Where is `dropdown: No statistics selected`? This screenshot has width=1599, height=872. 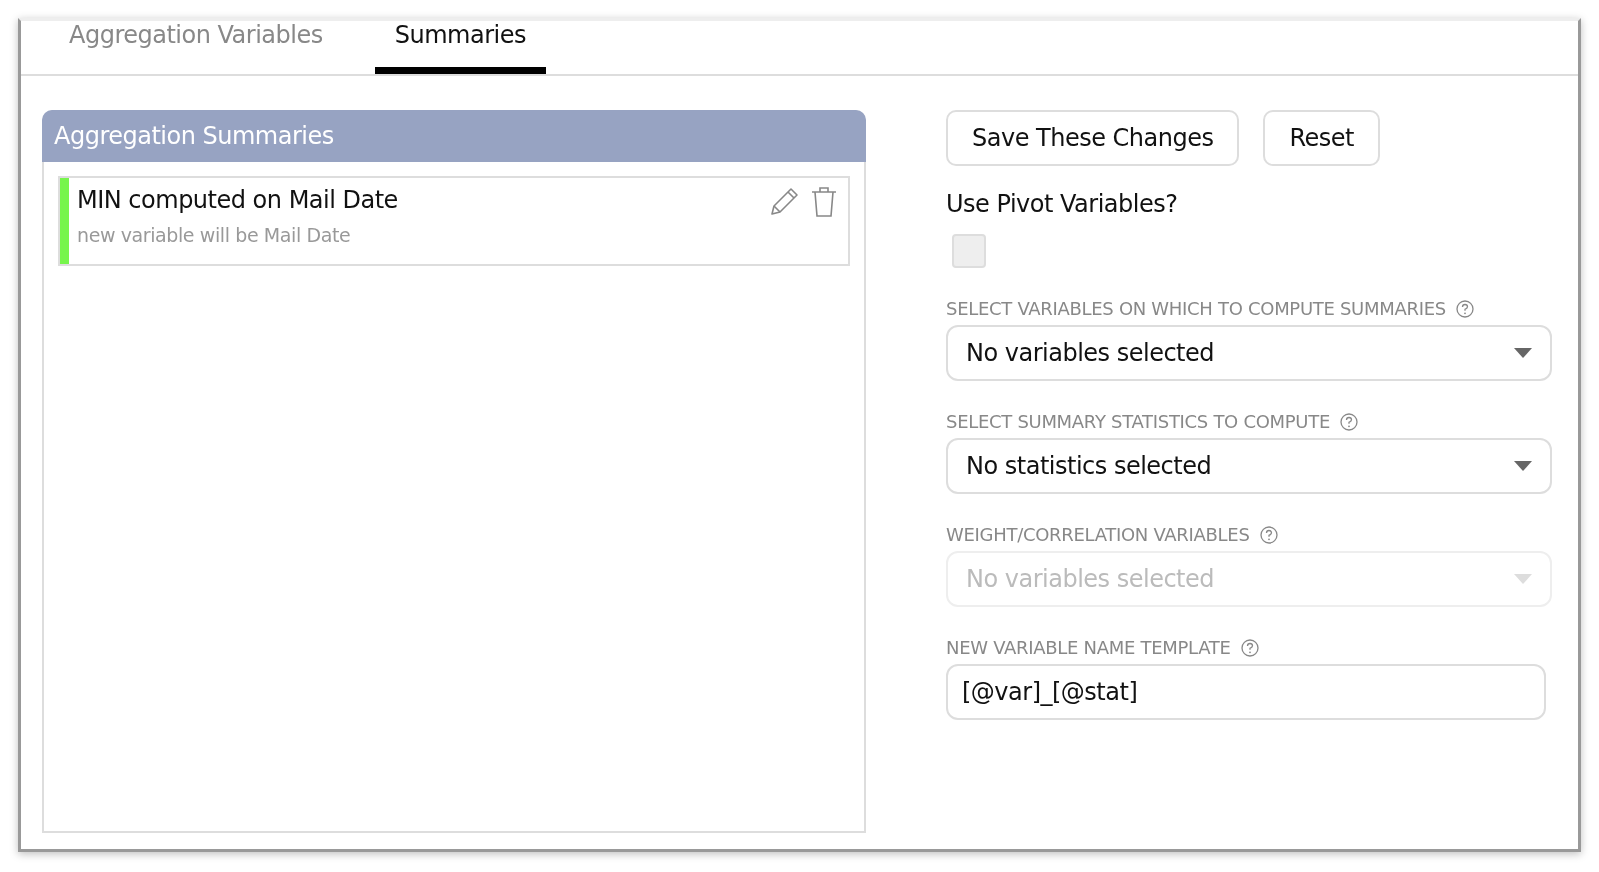 dropdown: No statistics selected is located at coordinates (1249, 466).